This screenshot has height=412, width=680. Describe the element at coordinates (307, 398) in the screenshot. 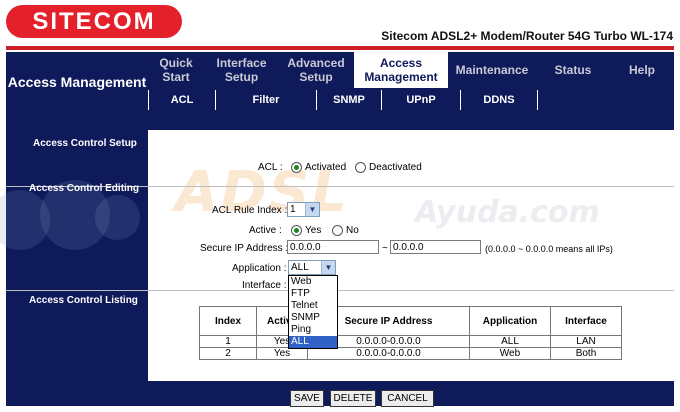

I see `save-button: SAVE` at that location.